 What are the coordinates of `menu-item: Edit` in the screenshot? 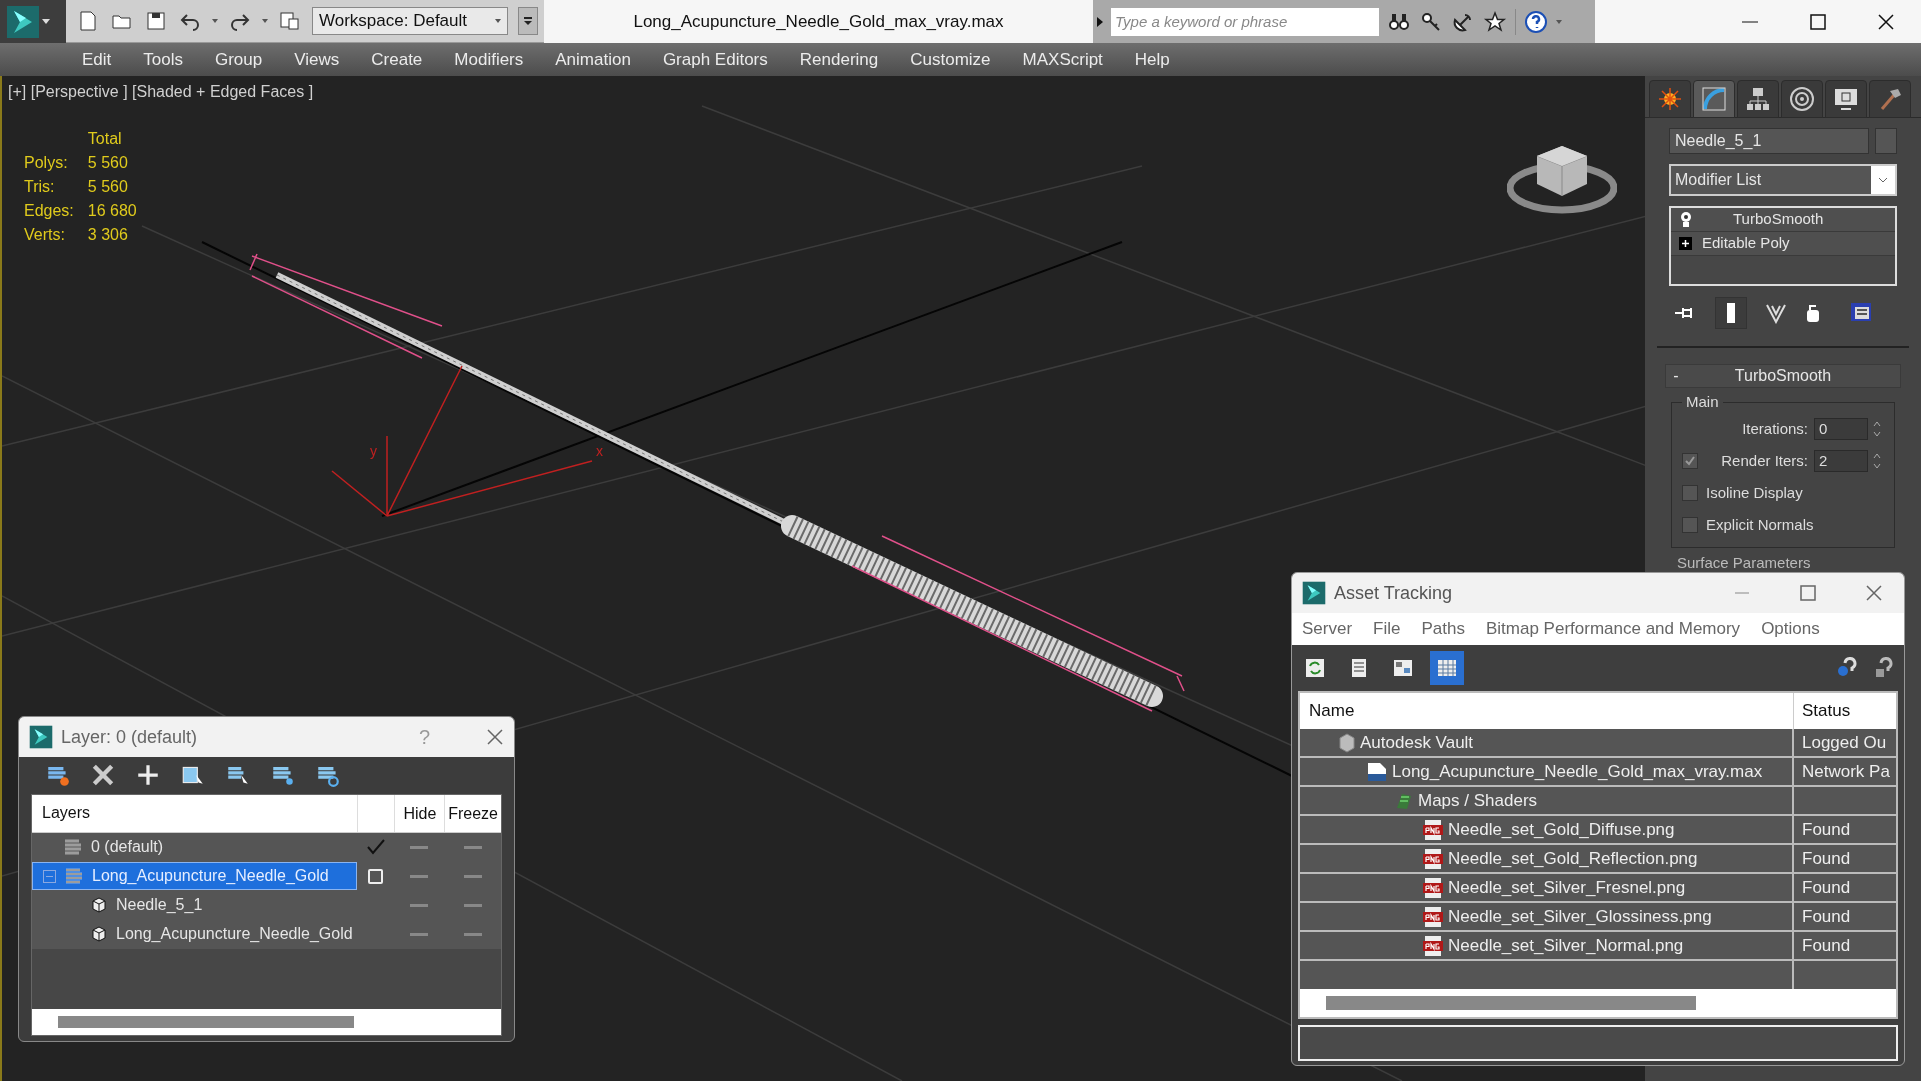 It's located at (97, 59).